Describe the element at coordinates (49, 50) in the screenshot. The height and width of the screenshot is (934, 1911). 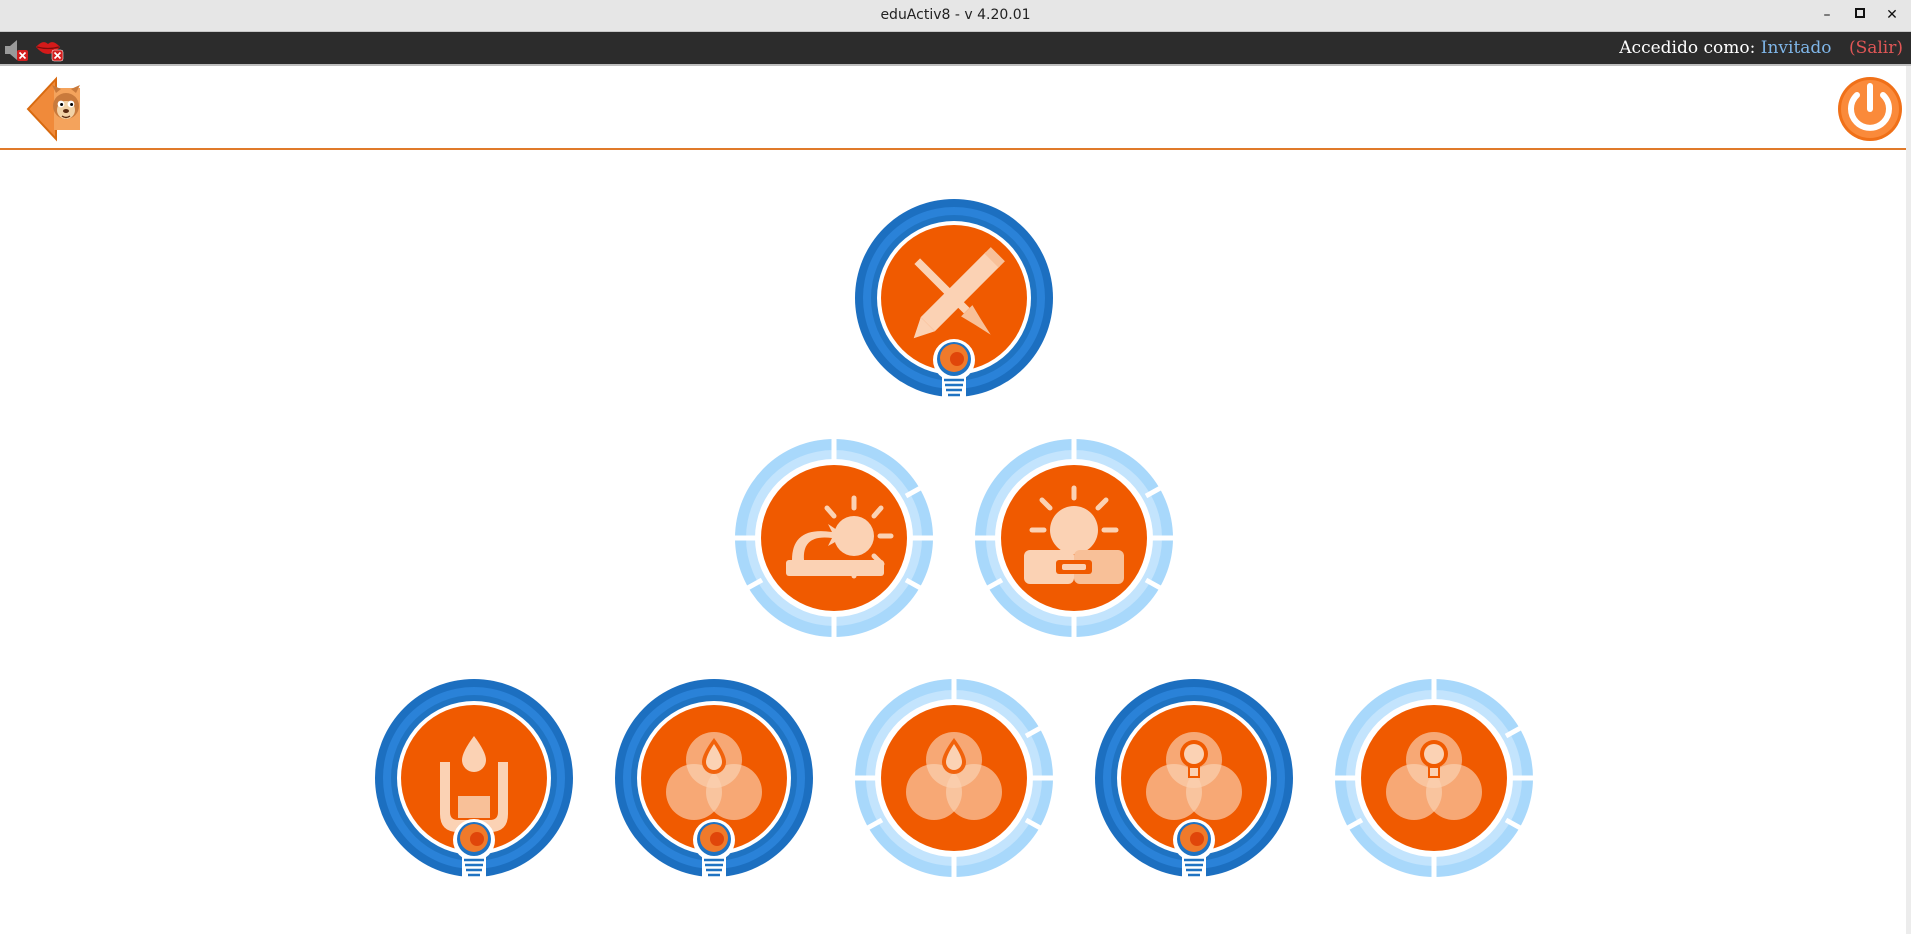
I see `lips-muted-icon` at that location.